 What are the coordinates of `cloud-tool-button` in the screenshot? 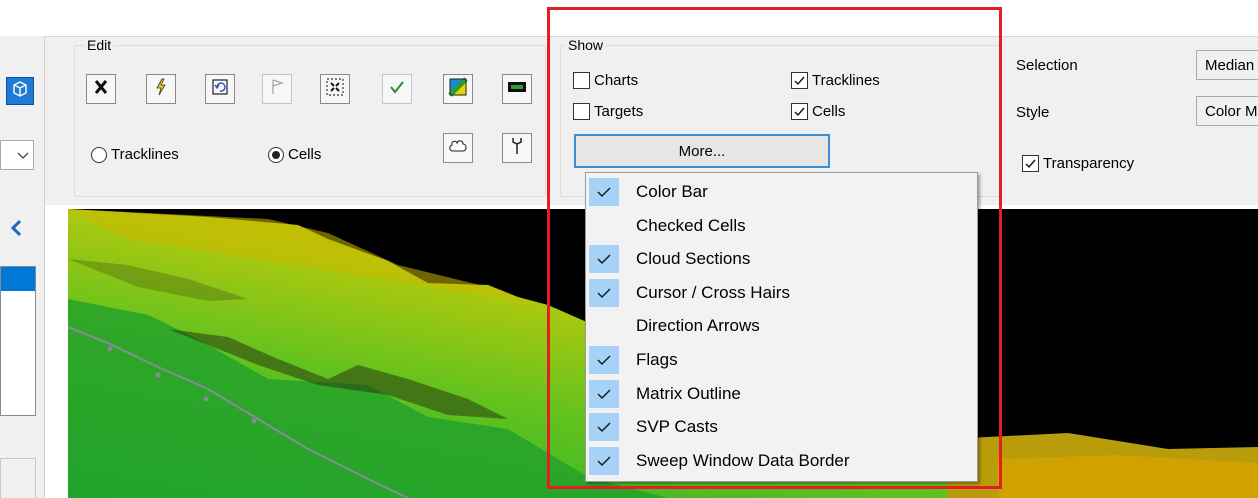 It's located at (458, 148).